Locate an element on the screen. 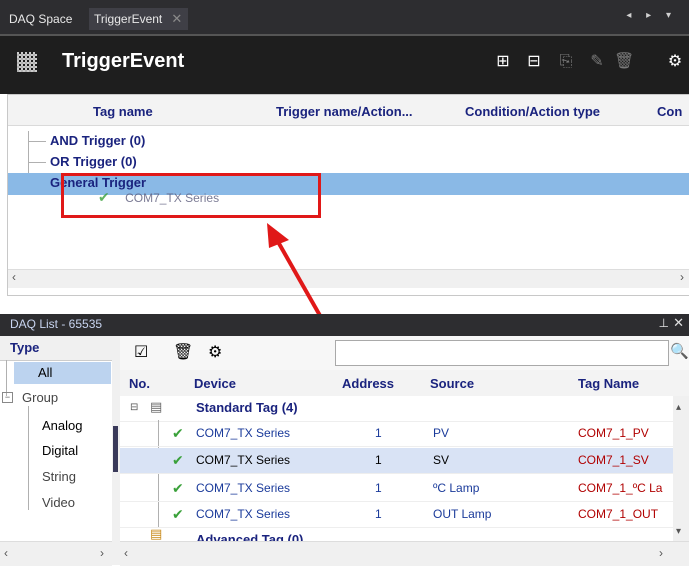  table-row: ✔ COM7_TX Series 1 ºC Lamp COM7_1_ºC La is located at coordinates (396, 489).